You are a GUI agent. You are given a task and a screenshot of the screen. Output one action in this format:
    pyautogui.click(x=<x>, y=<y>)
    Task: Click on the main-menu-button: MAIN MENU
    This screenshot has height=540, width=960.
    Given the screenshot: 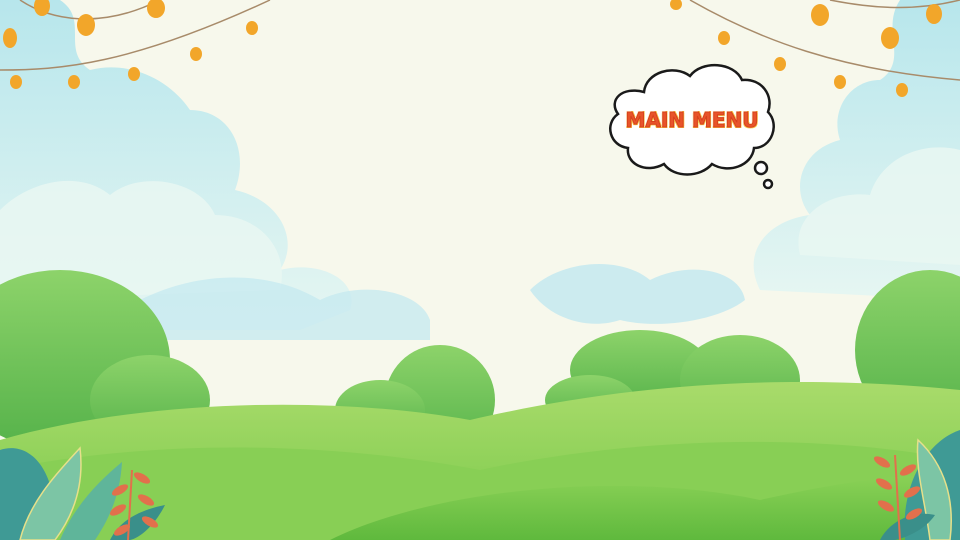 What is the action you would take?
    pyautogui.click(x=692, y=126)
    